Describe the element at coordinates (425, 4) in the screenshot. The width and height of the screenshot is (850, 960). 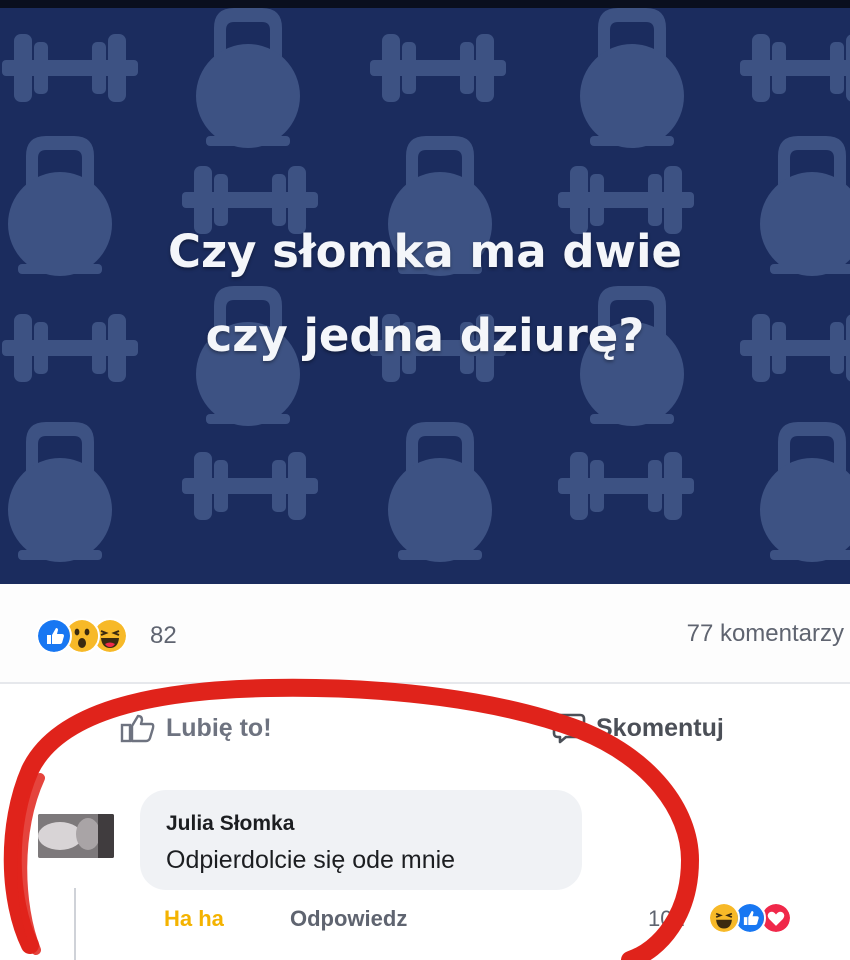
I see `top-strip` at that location.